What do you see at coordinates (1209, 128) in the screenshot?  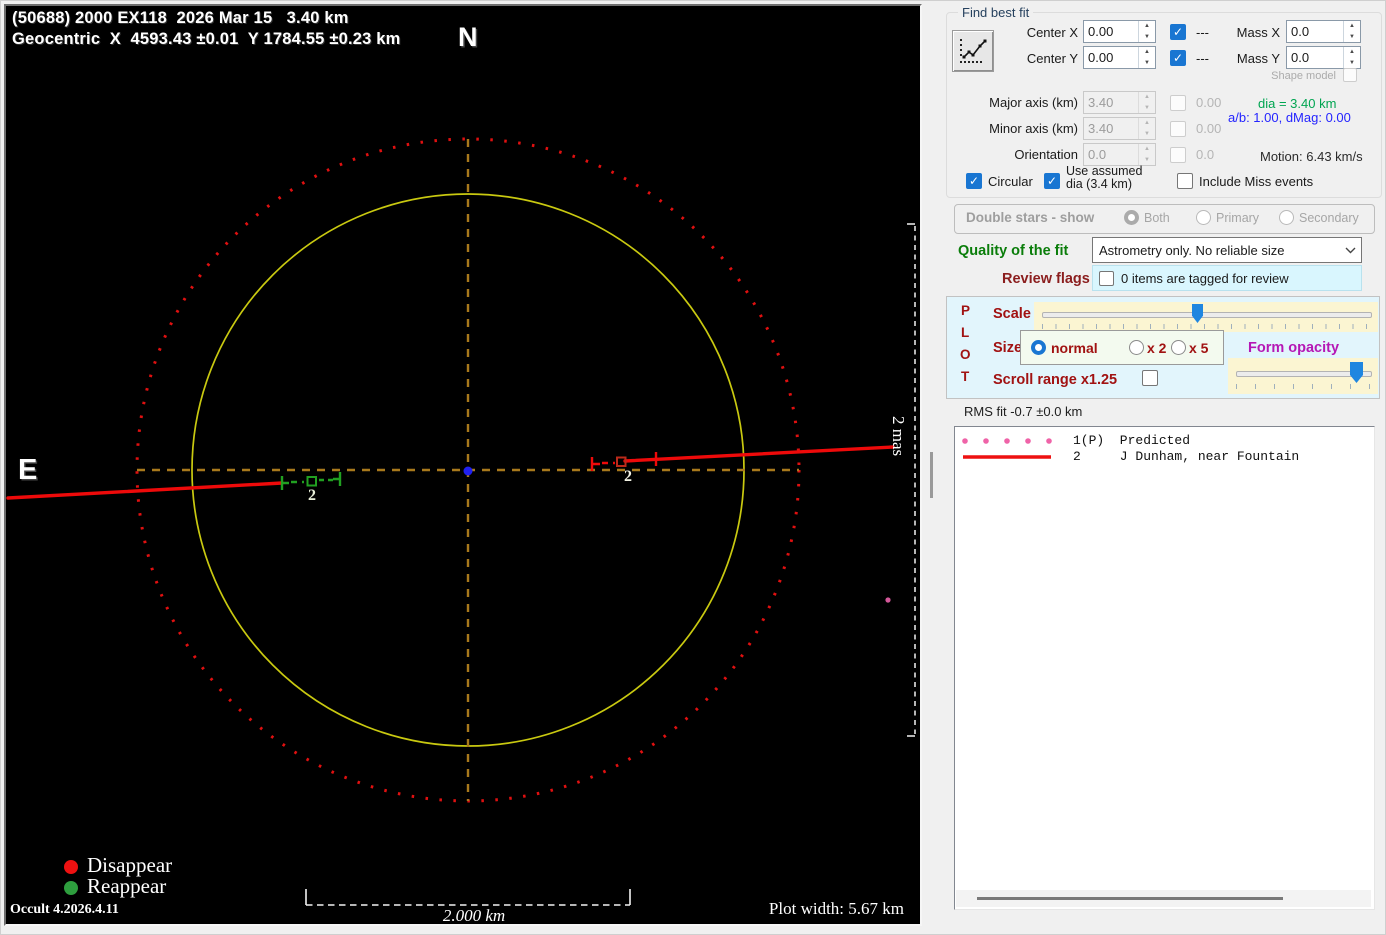 I see `minor-axis-fit-result: 0.00` at bounding box center [1209, 128].